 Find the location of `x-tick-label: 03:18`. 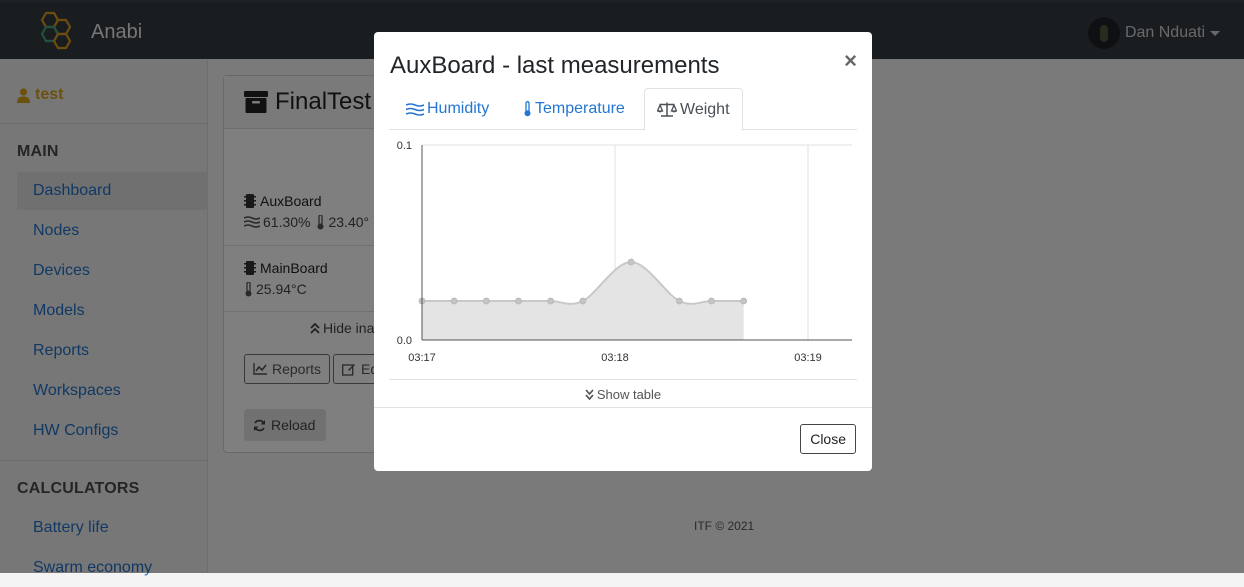

x-tick-label: 03:18 is located at coordinates (615, 358).